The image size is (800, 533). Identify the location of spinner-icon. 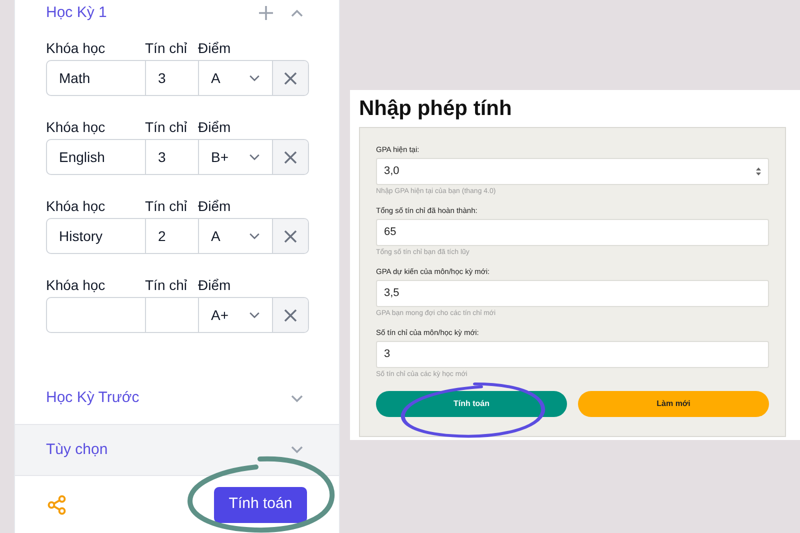
(758, 171).